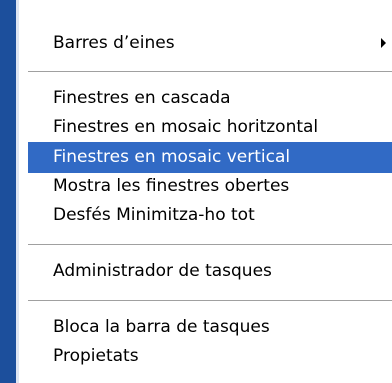 The width and height of the screenshot is (392, 383). Describe the element at coordinates (162, 271) in the screenshot. I see `menu-item-label: Administrador de tasques` at that location.